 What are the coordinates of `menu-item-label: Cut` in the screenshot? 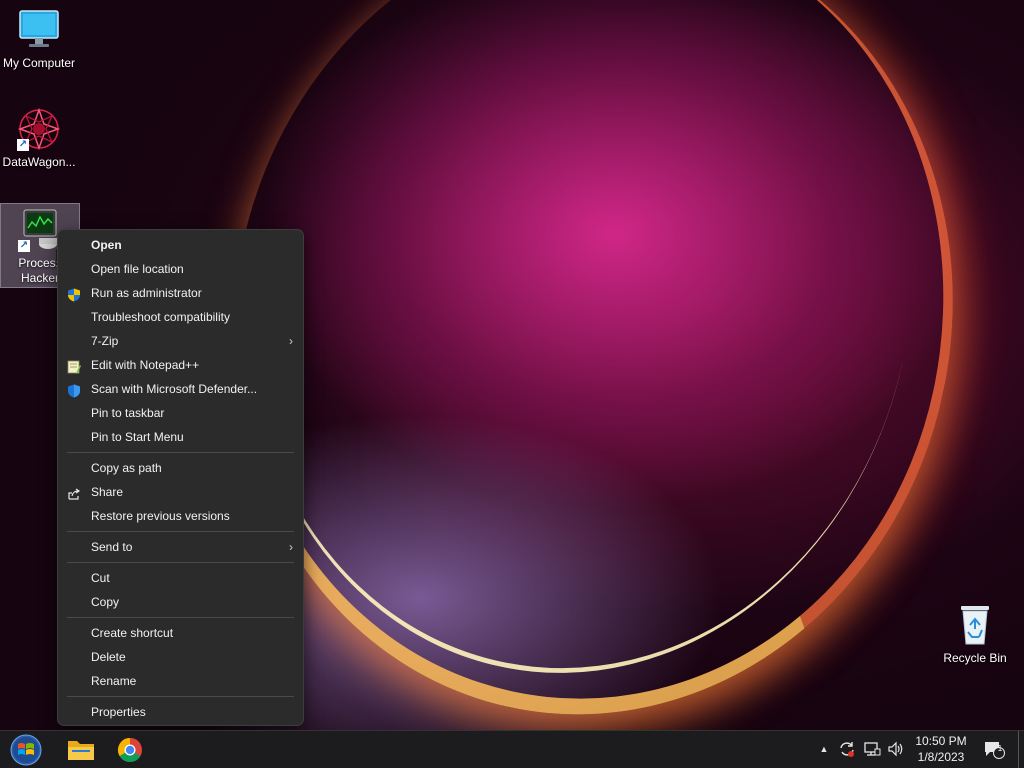 It's located at (100, 578).